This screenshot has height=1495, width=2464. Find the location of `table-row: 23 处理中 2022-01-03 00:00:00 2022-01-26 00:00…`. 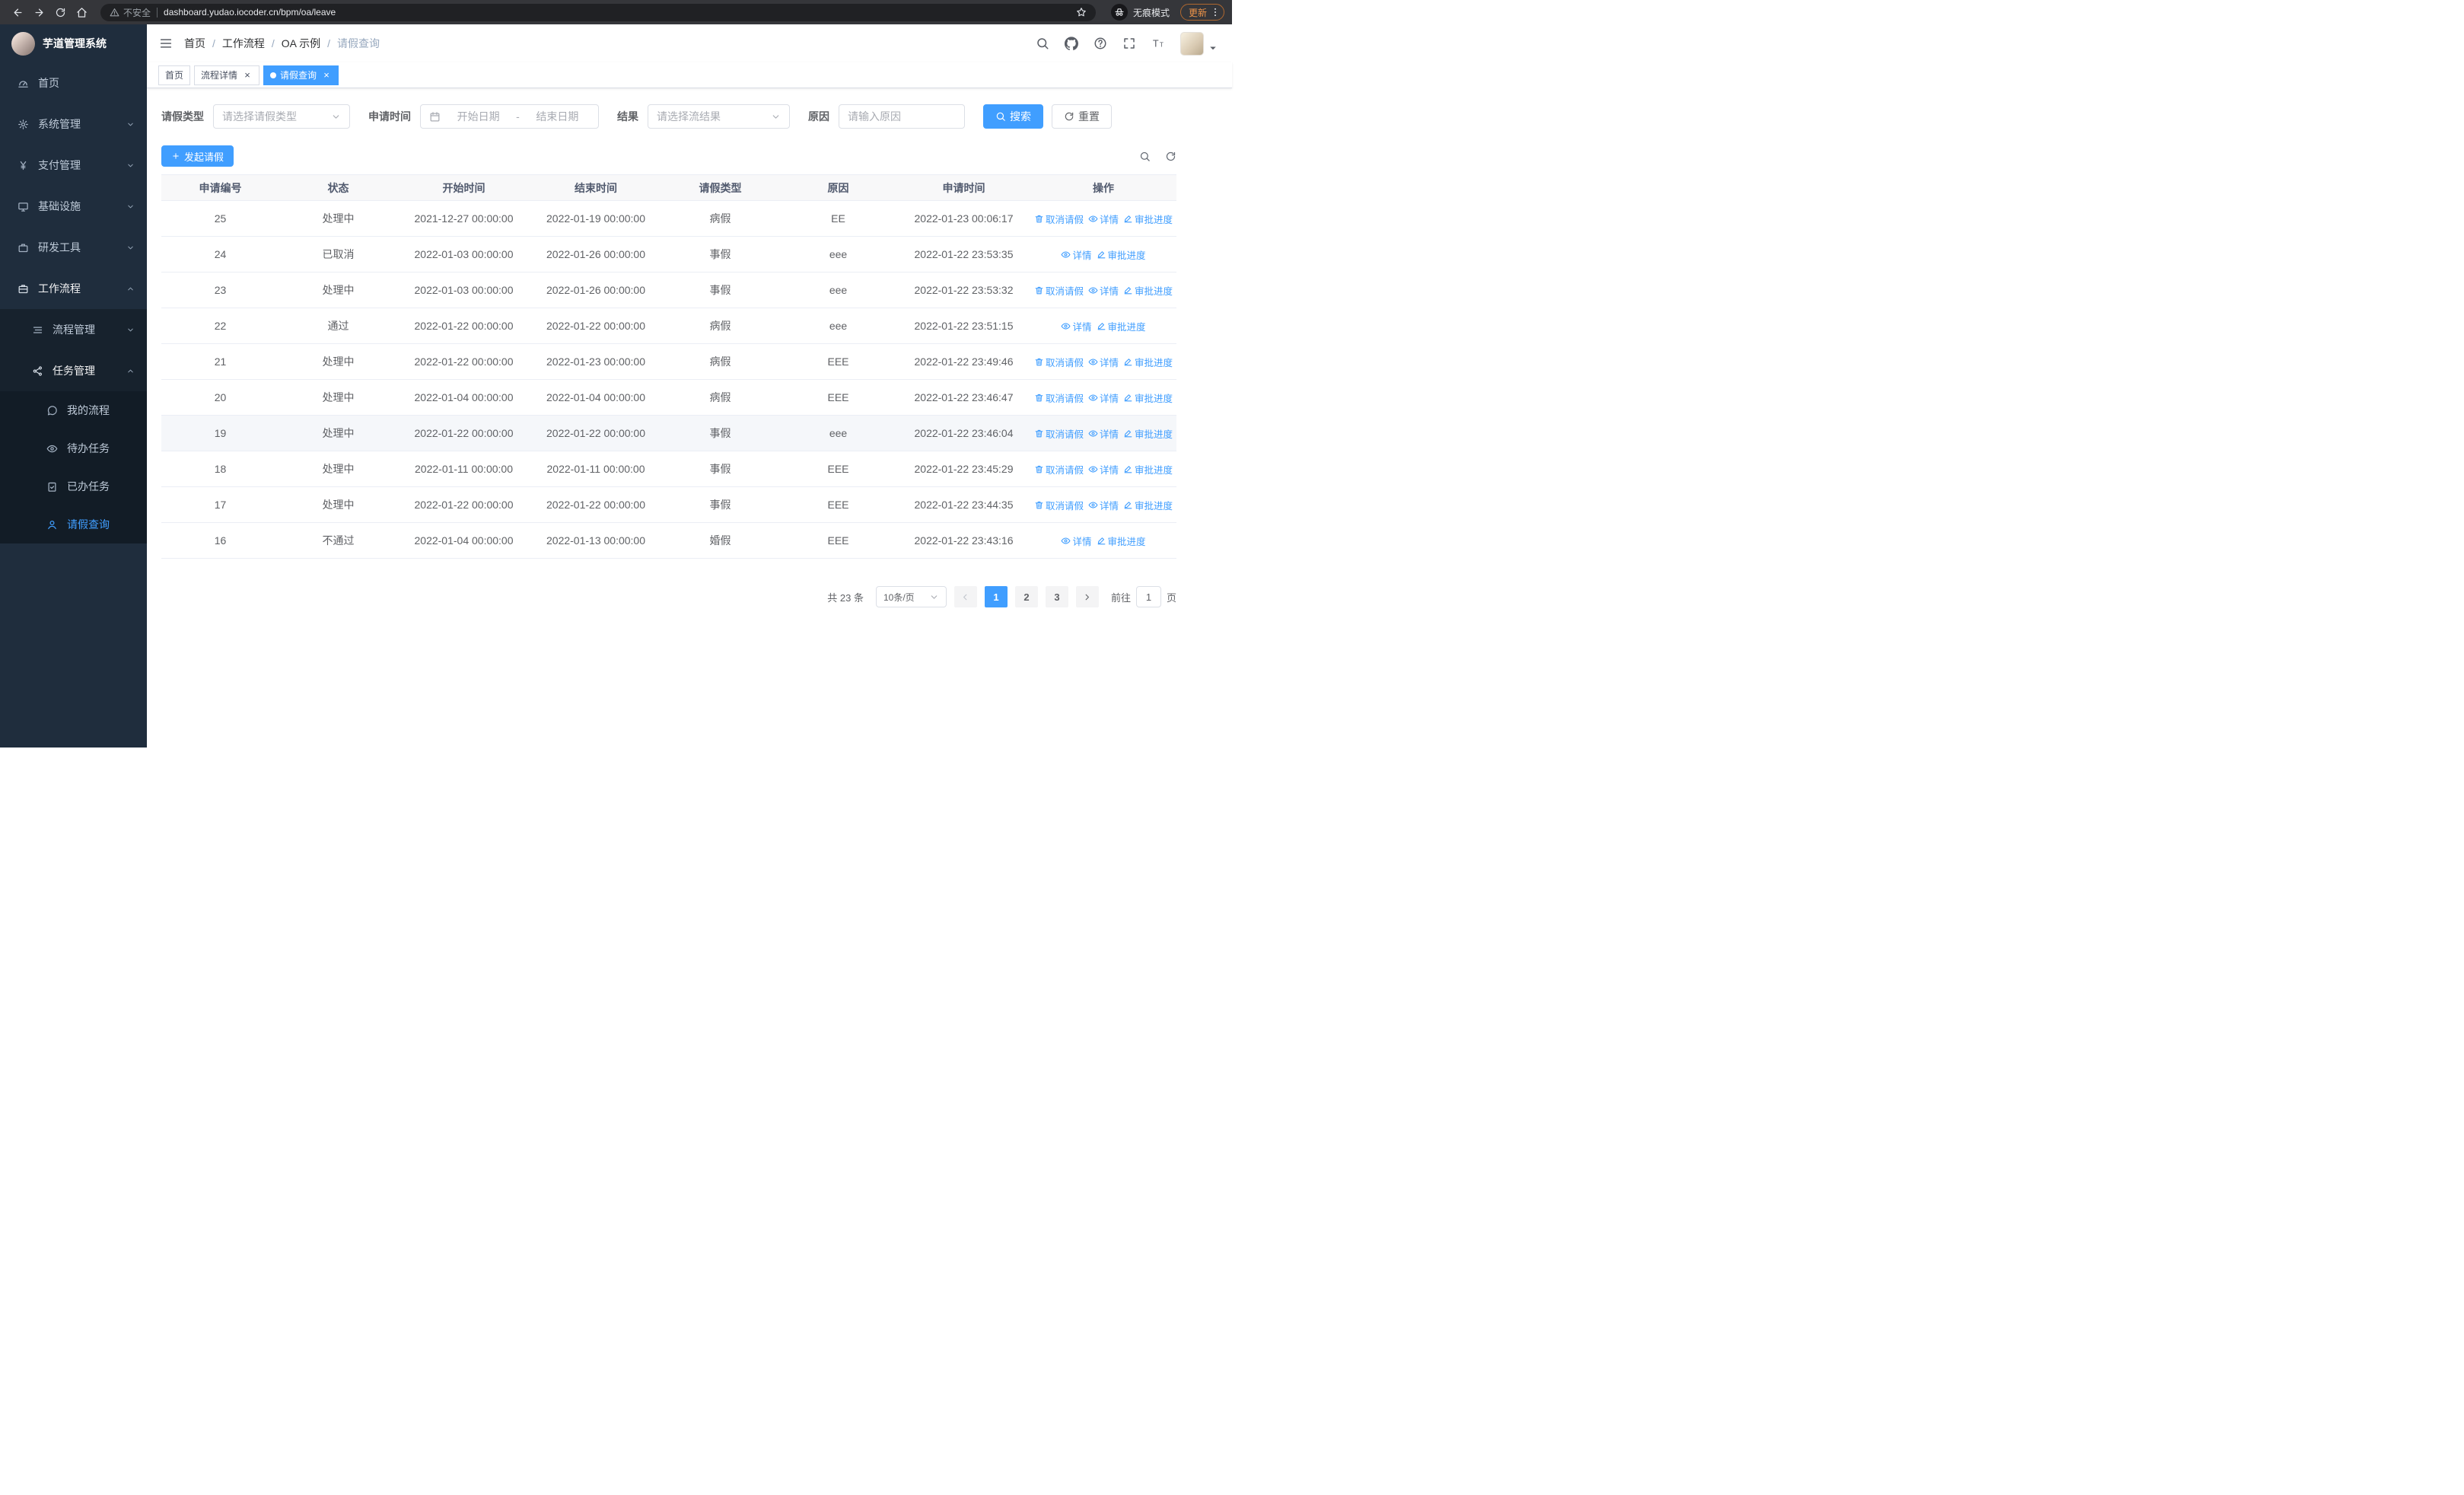

table-row: 23 处理中 2022-01-03 00:00:00 2022-01-26 00:00… is located at coordinates (668, 290).